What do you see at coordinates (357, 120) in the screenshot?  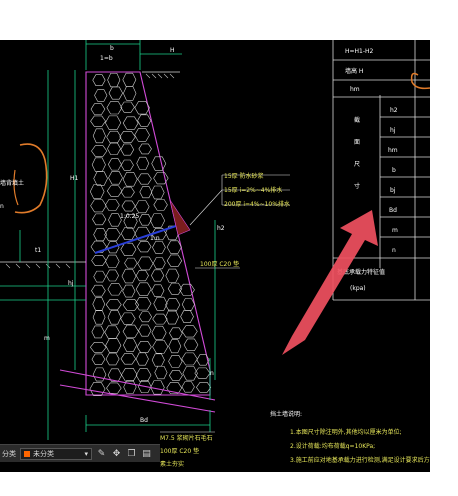 I see `table-side-char: 截` at bounding box center [357, 120].